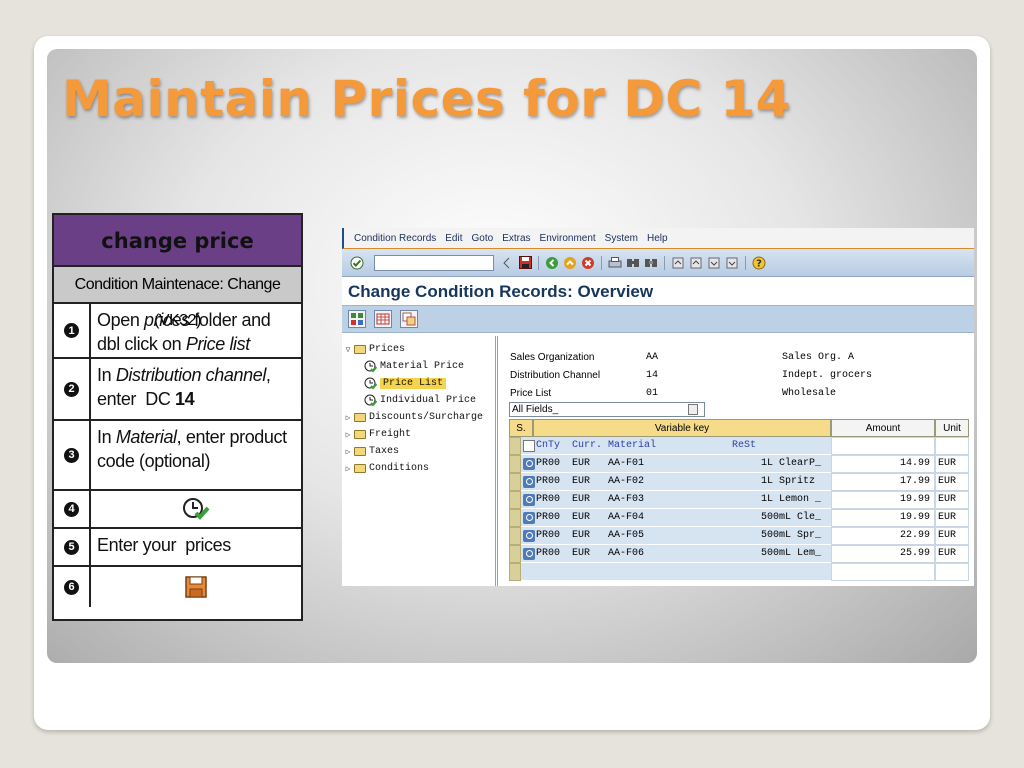  What do you see at coordinates (535, 409) in the screenshot?
I see `layout-select-value: All Fields_` at bounding box center [535, 409].